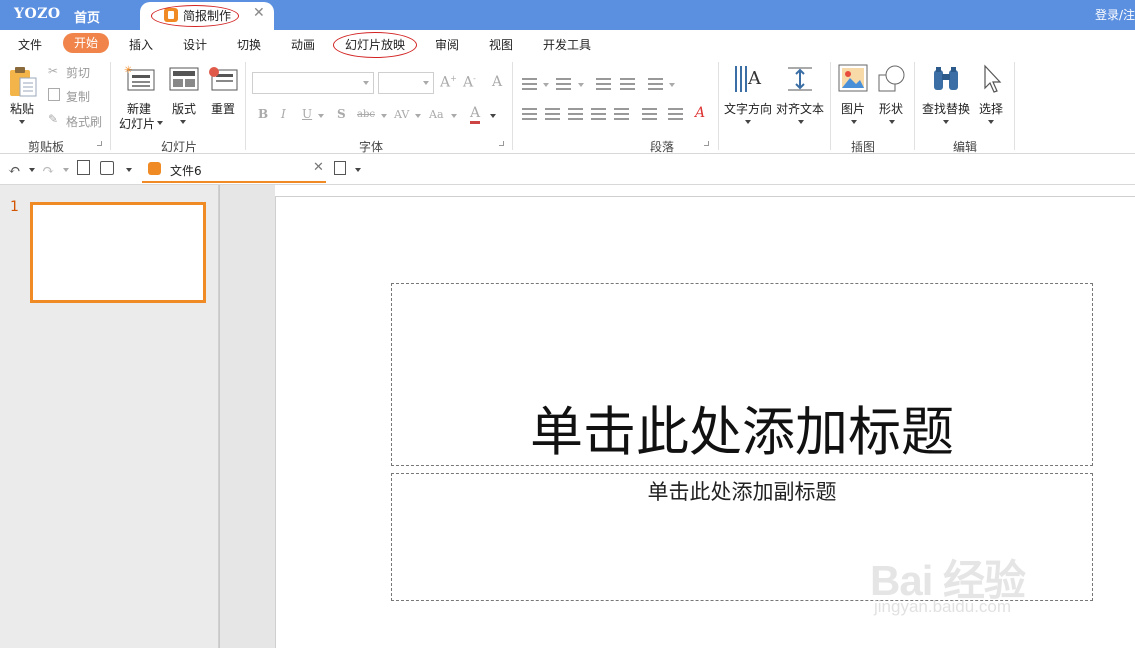 This screenshot has width=1135, height=648. Describe the element at coordinates (366, 114) in the screenshot. I see `strikethrough-icon: abc` at that location.